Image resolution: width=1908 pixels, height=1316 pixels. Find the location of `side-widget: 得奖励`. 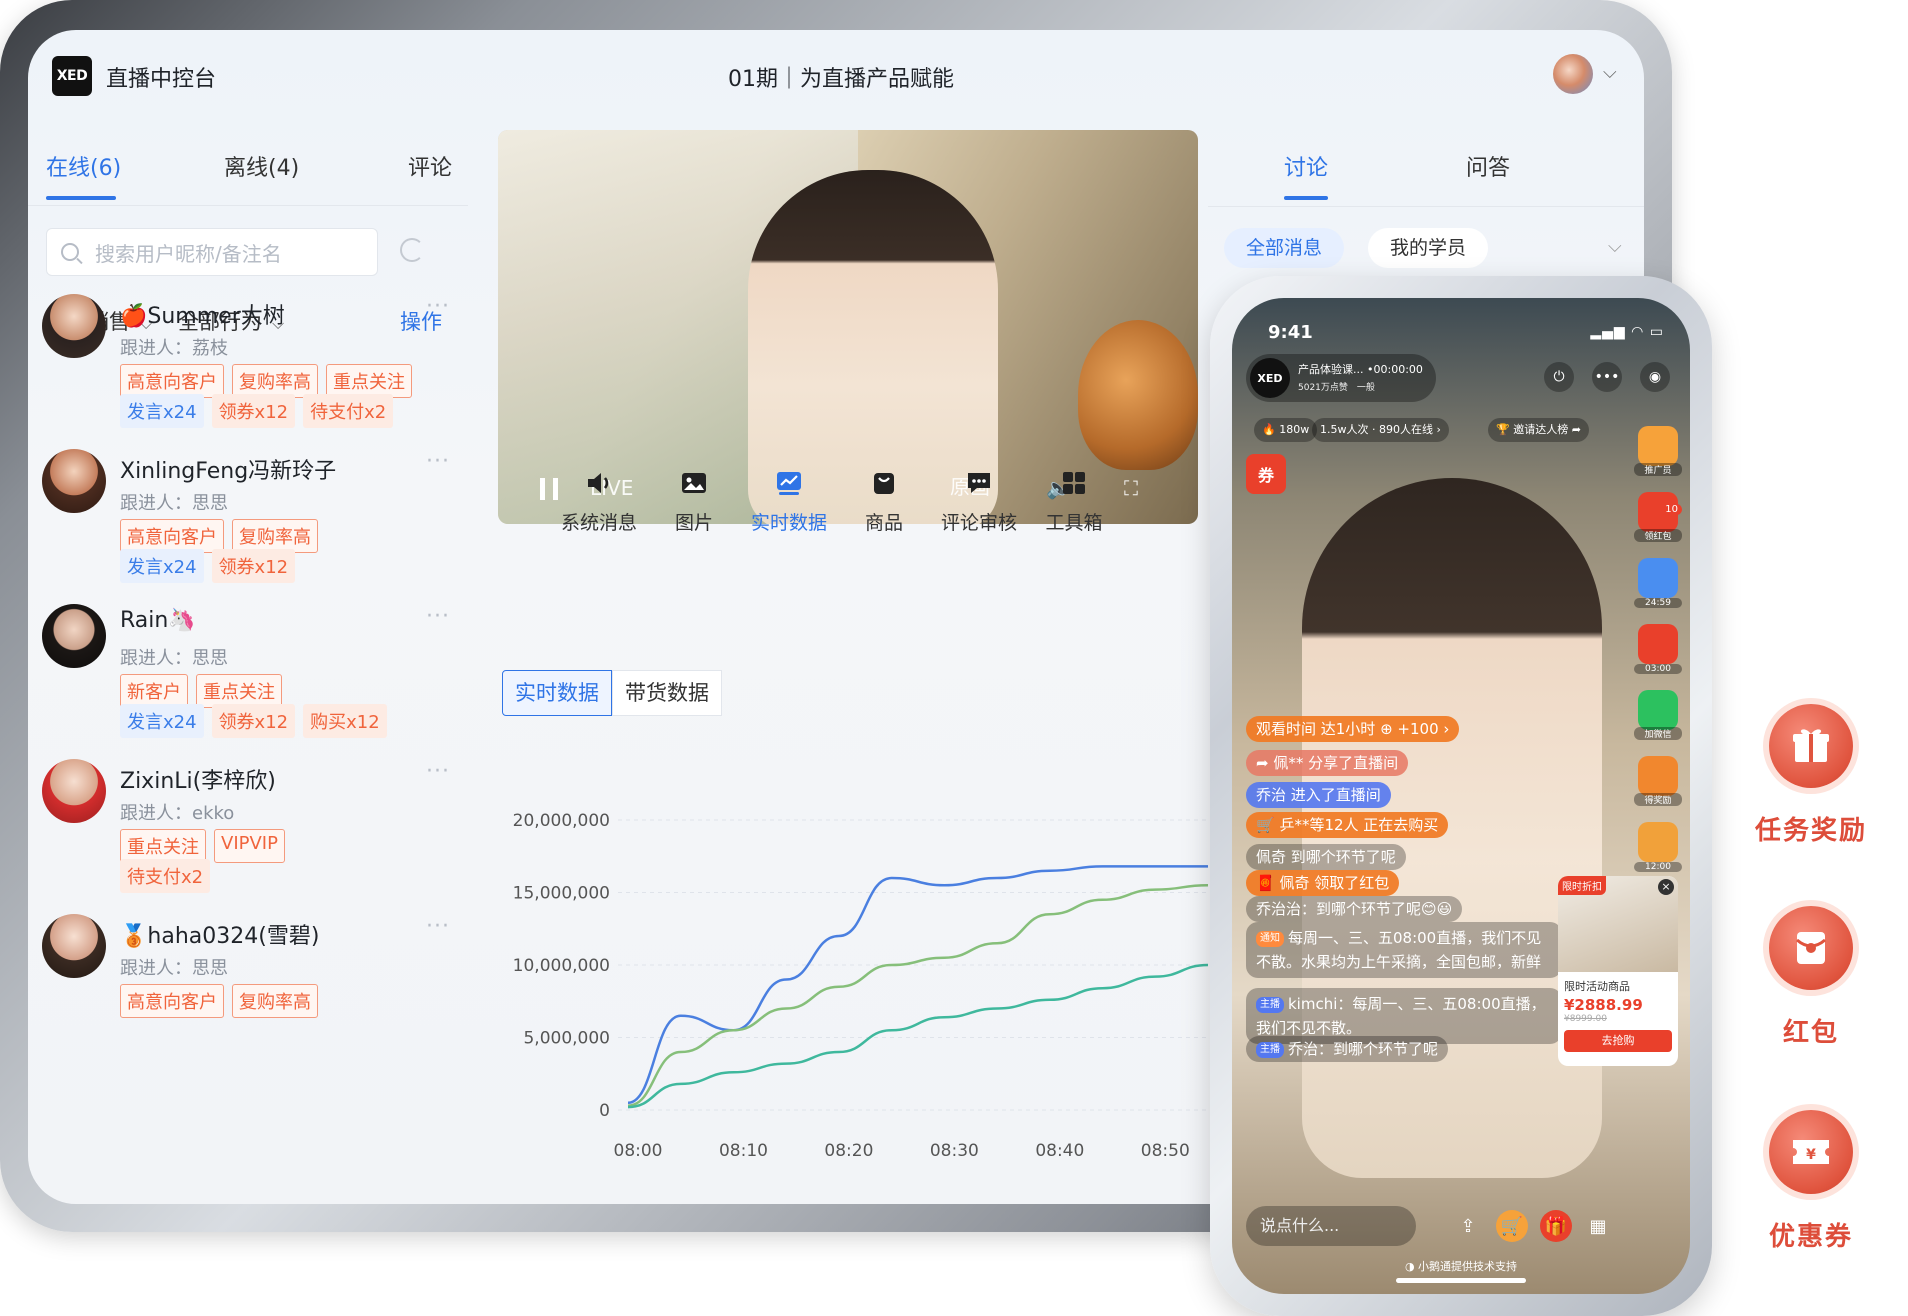

side-widget: 得奖励 is located at coordinates (1658, 781).